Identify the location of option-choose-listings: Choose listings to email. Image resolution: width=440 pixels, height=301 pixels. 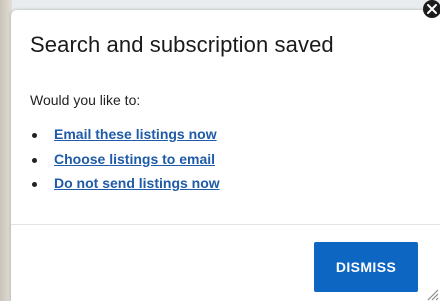
(125, 163).